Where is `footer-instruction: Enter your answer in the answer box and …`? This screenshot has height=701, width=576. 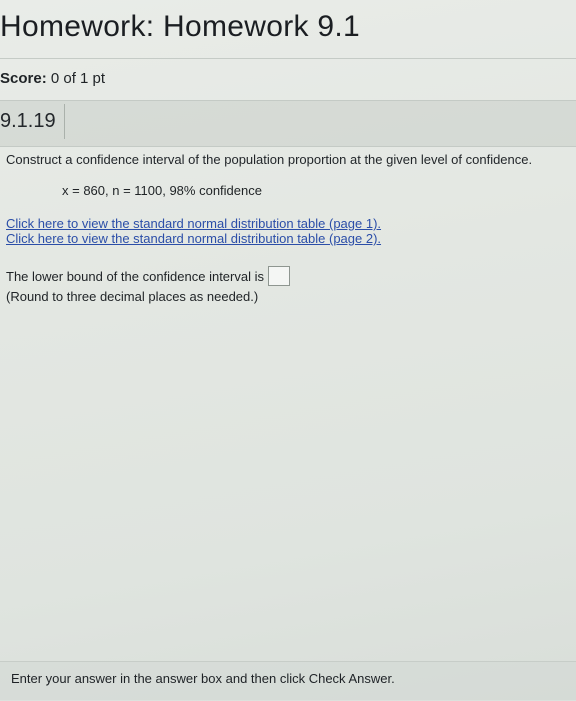
footer-instruction: Enter your answer in the answer box and … is located at coordinates (203, 678).